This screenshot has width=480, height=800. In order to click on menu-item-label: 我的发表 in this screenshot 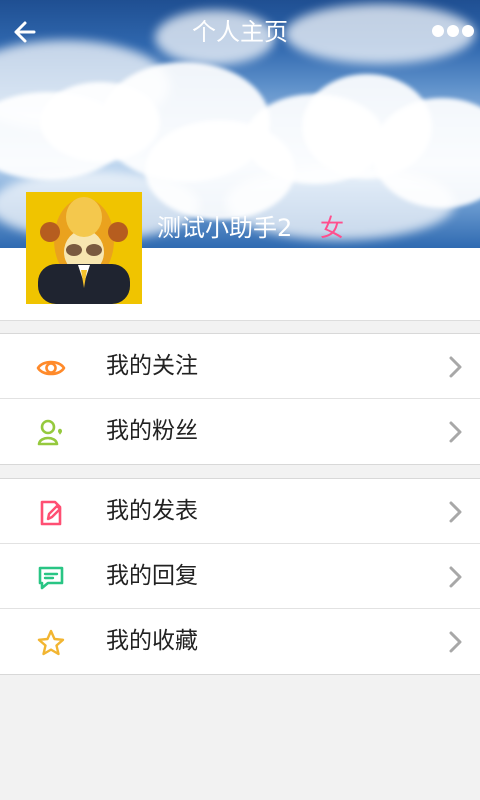, I will do `click(152, 511)`.